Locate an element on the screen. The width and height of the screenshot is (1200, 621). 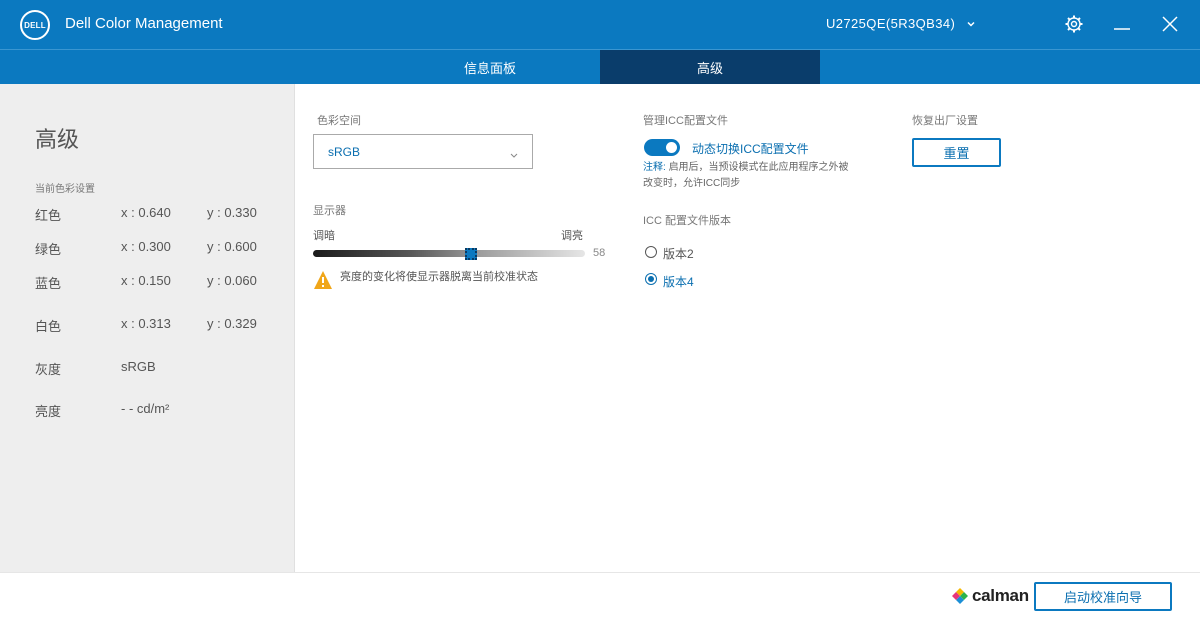
brightness-value: 58 is located at coordinates (599, 253).